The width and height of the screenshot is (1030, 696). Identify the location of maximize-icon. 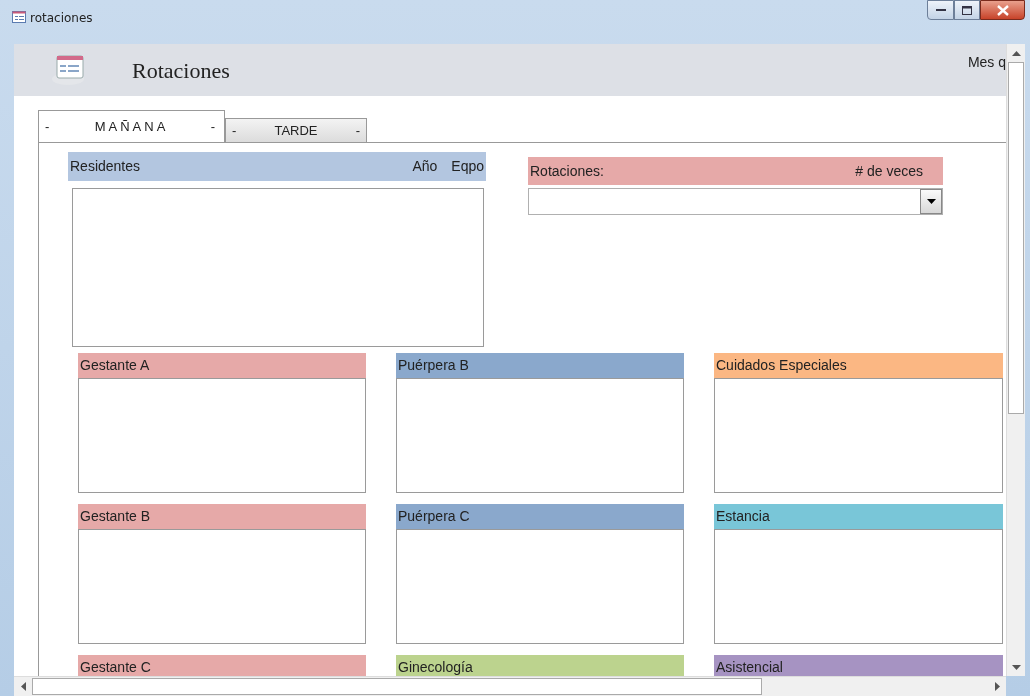
(967, 10).